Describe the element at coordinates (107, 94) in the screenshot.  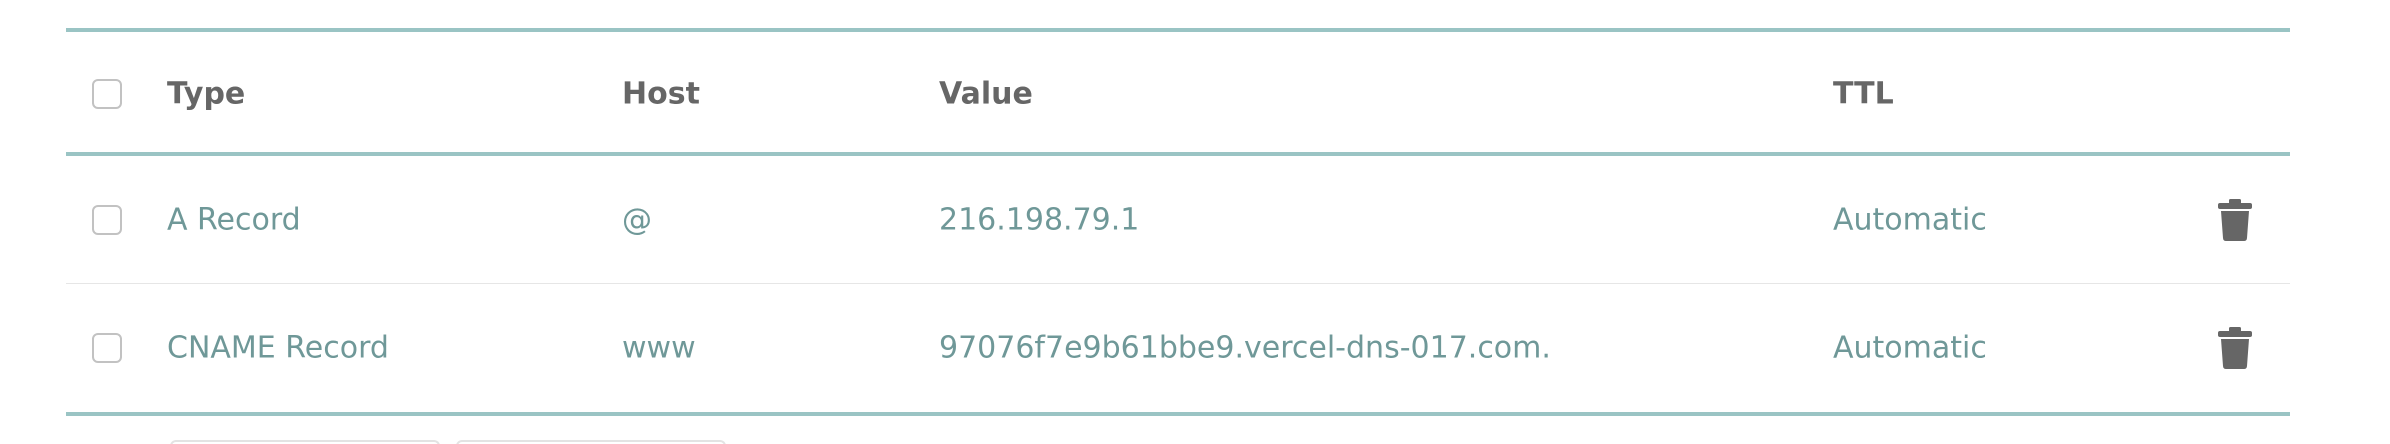
I see `select-all-checkbox` at that location.